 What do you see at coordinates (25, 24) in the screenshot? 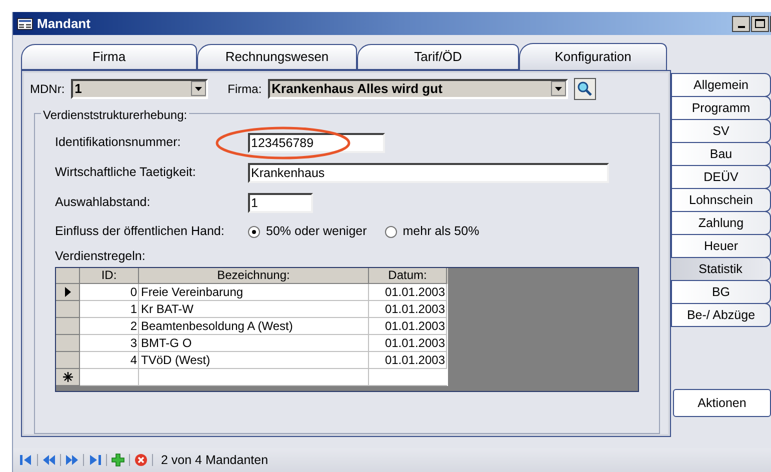
I see `window-icon` at bounding box center [25, 24].